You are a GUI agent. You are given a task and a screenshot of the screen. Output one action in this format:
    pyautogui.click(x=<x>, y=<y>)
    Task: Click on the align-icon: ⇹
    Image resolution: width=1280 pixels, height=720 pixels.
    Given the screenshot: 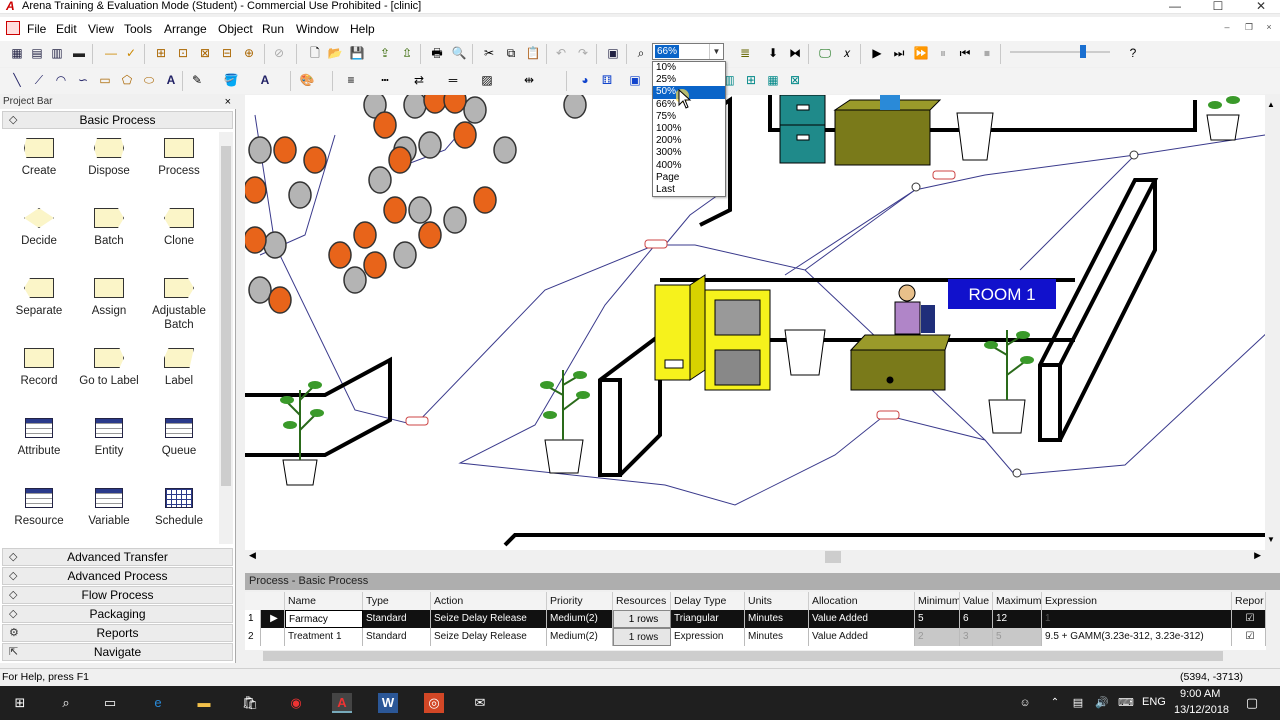 What is the action you would take?
    pyautogui.click(x=529, y=80)
    